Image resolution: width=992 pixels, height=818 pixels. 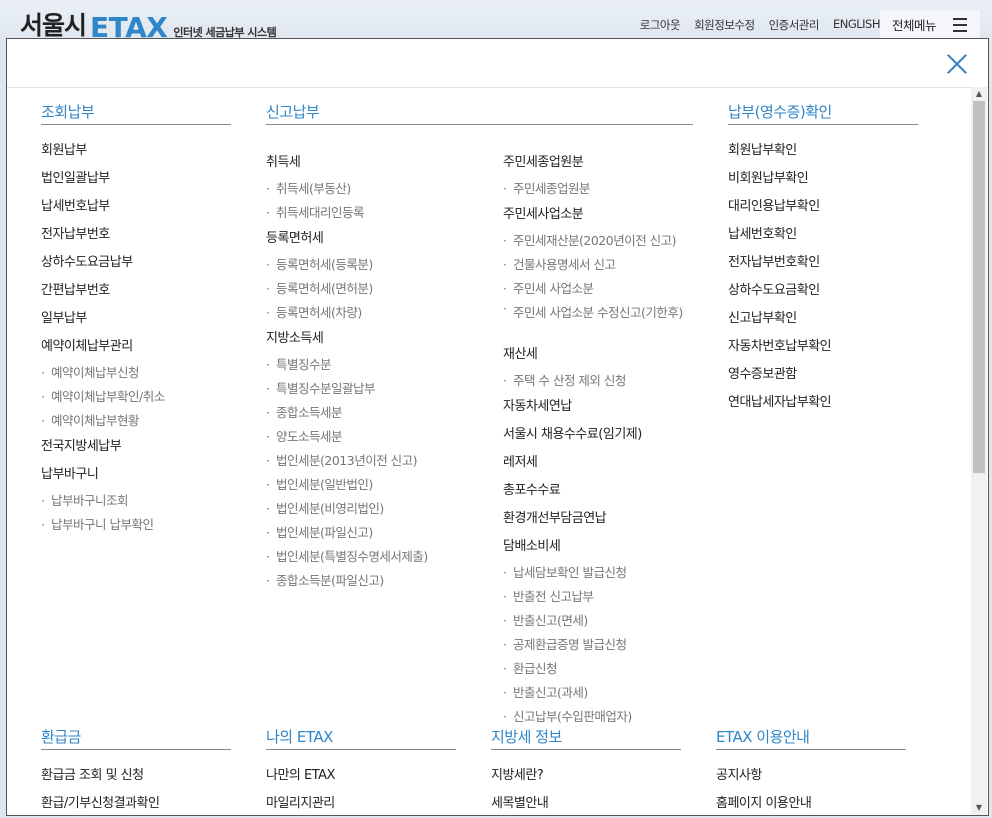 What do you see at coordinates (376, 581) in the screenshot?
I see `submenu-link: 종합소득분(파일신고)` at bounding box center [376, 581].